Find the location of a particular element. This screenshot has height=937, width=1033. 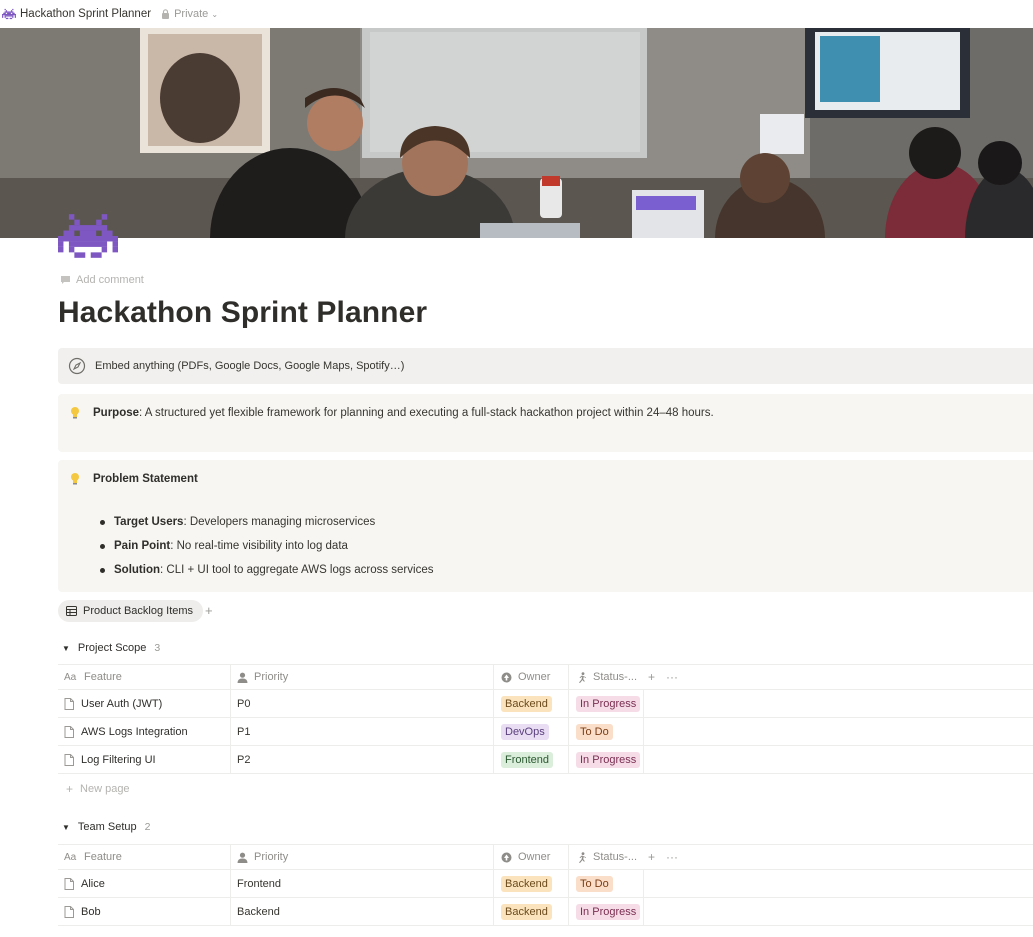

breadcrumb-title: Hackathon Sprint Planner is located at coordinates (85, 14).